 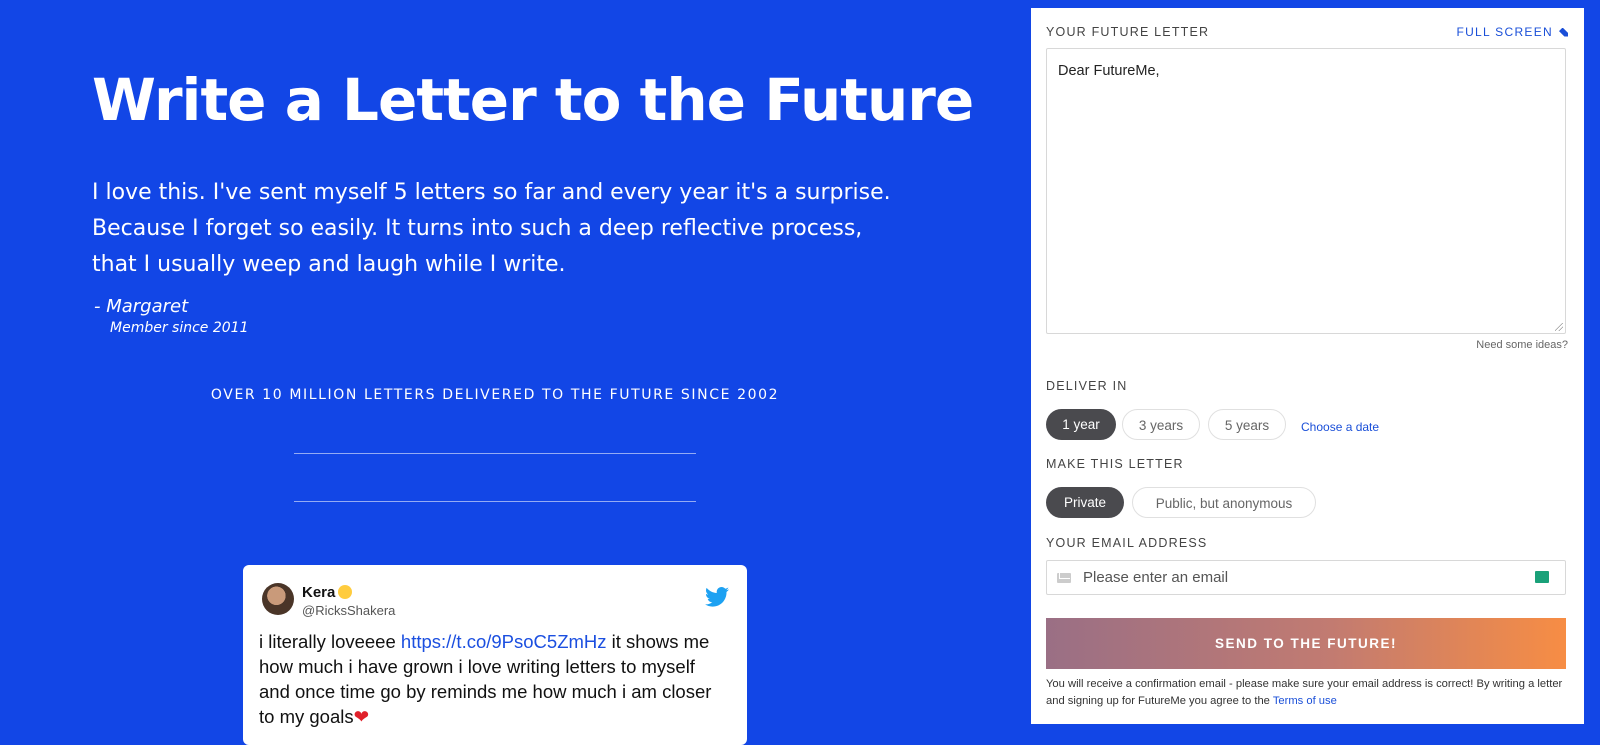 I want to click on resize-handle-icon, so click(x=1559, y=327).